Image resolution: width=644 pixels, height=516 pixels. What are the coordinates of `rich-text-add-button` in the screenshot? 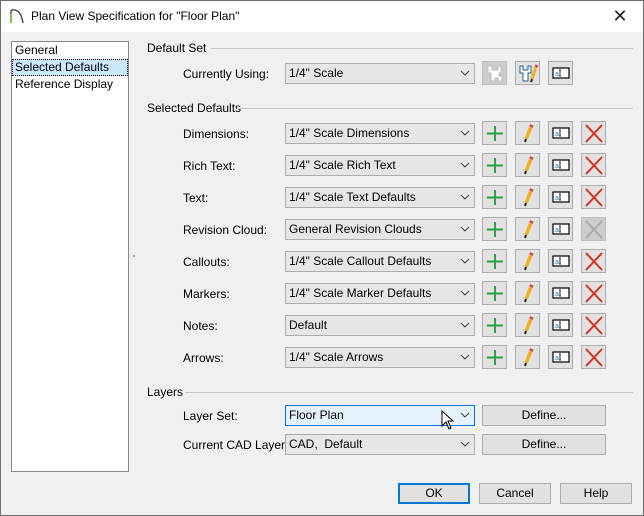 It's located at (494, 165).